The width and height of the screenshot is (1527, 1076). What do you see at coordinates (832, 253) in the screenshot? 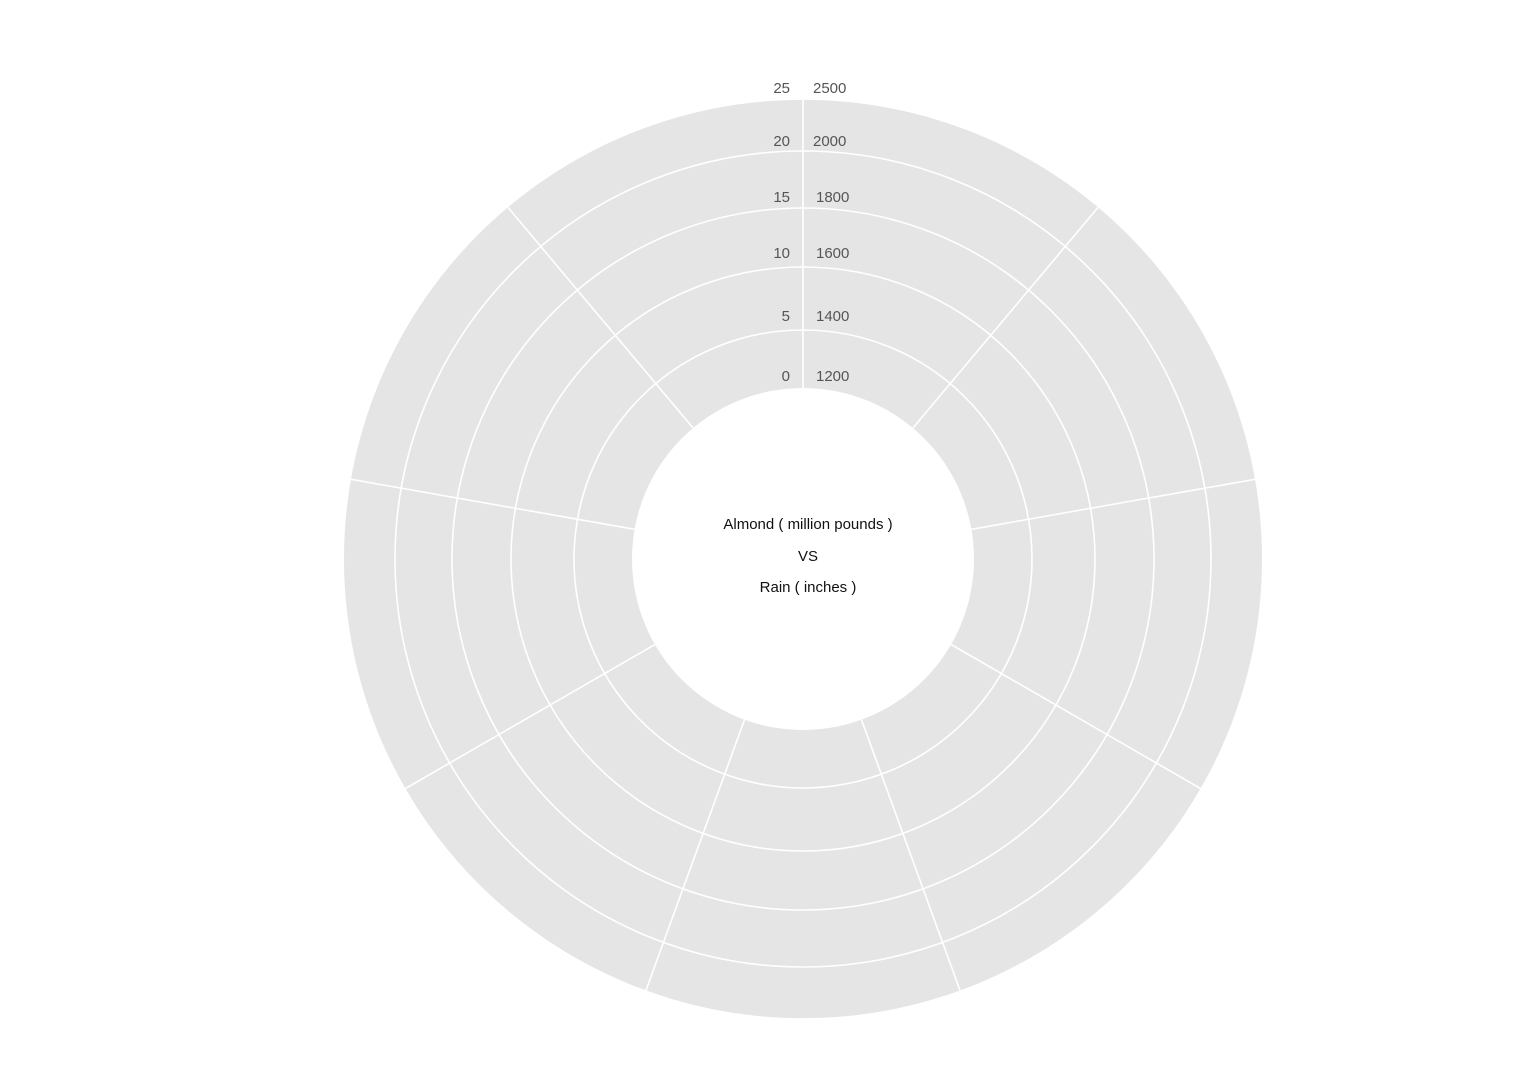
I see `almond-tick-label: 1600` at bounding box center [832, 253].